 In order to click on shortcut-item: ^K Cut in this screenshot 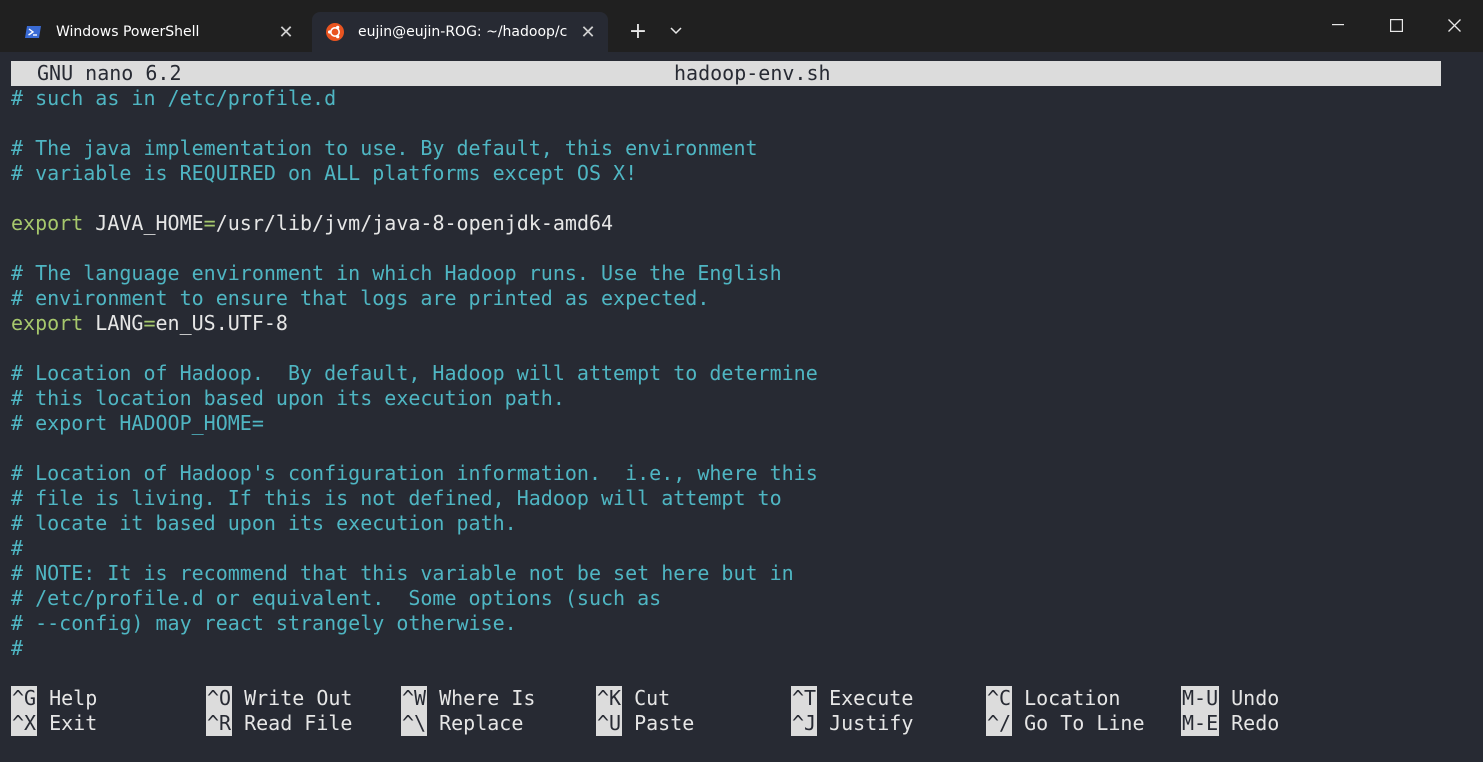, I will do `click(633, 698)`.